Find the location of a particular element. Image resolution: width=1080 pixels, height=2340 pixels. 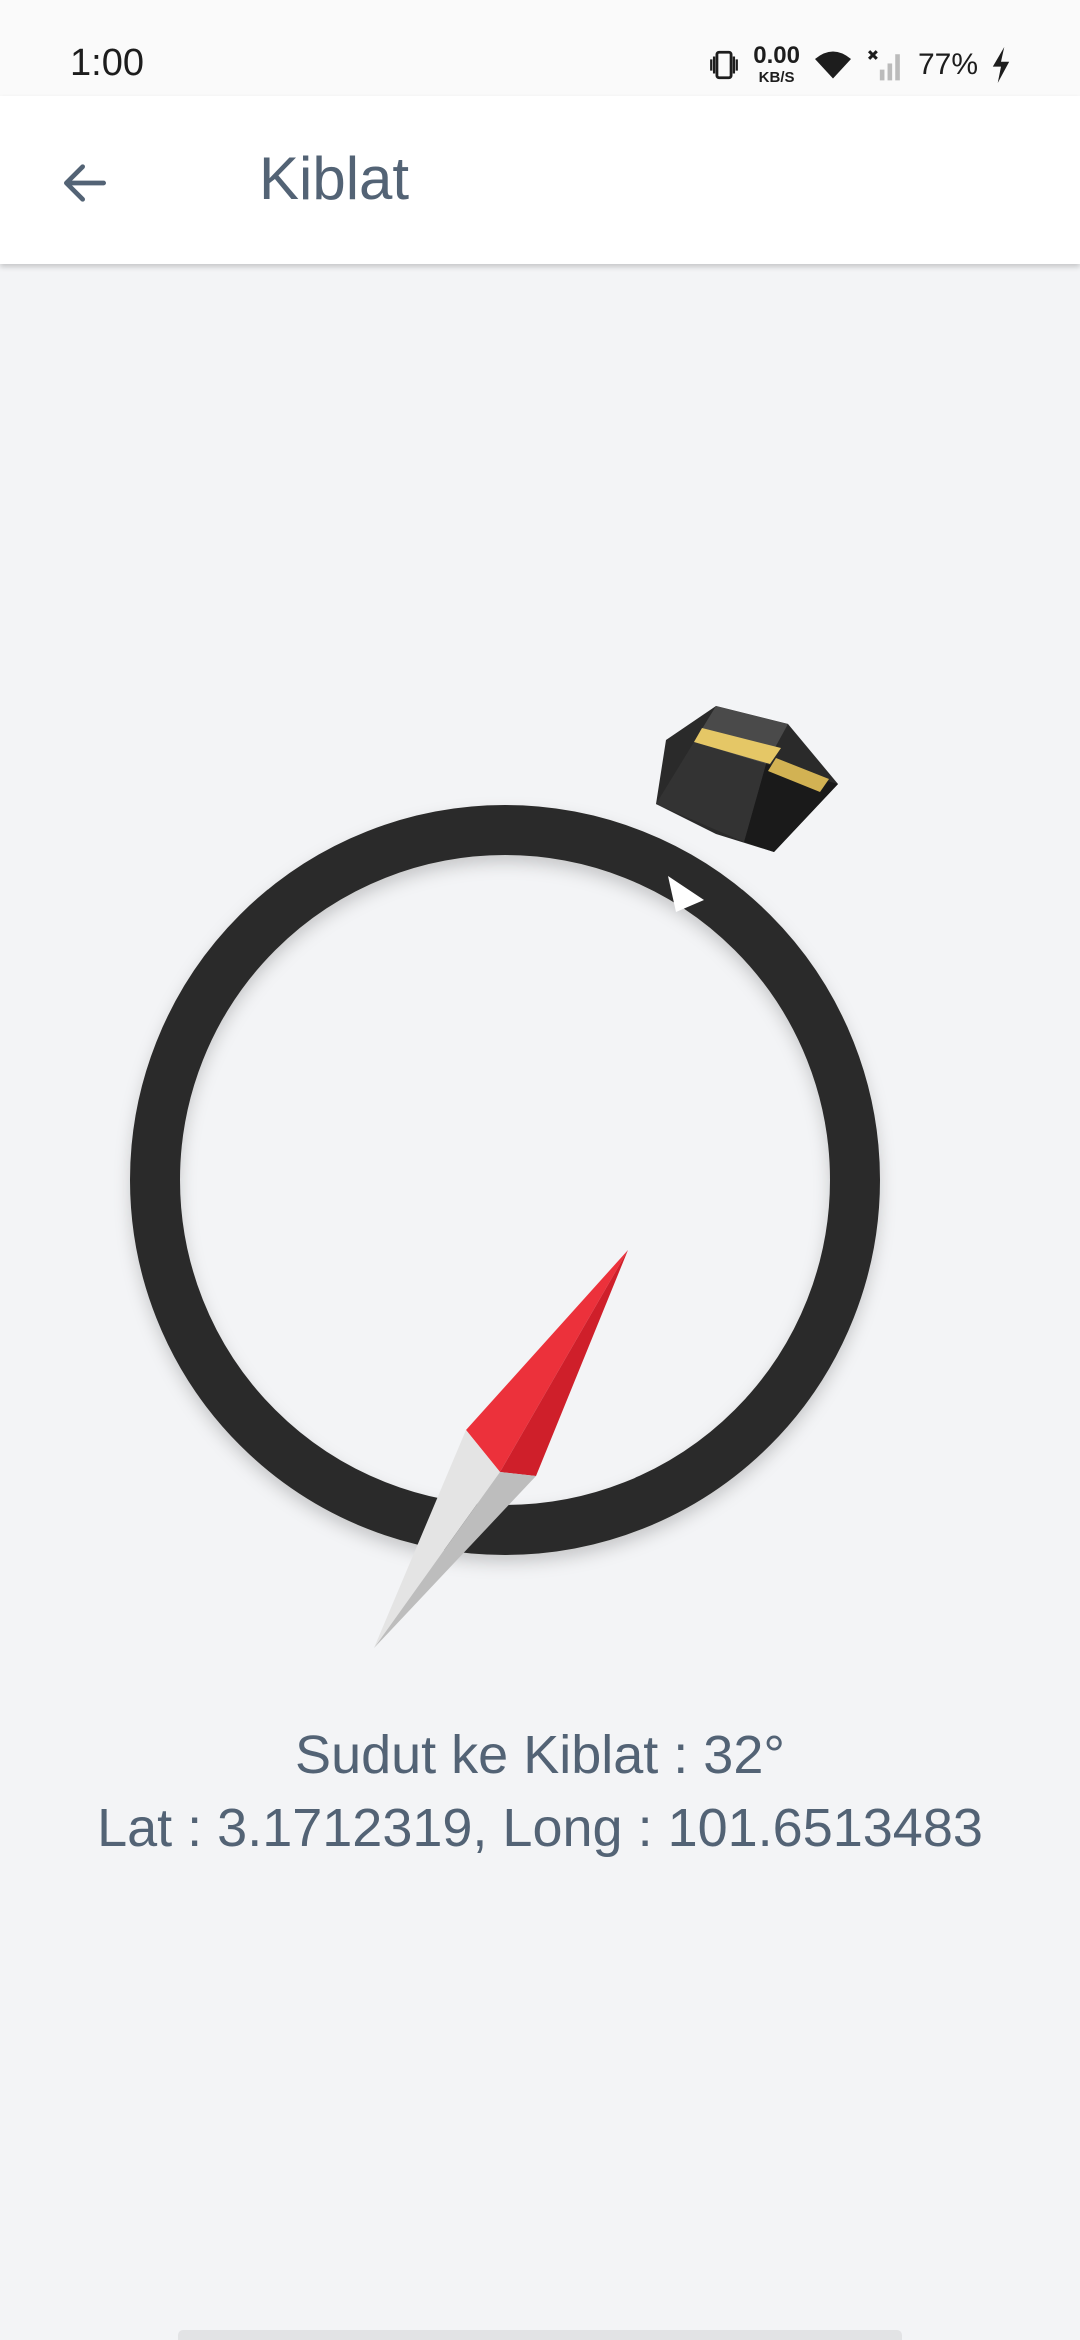

bottom-nav-hint is located at coordinates (540, 2335).